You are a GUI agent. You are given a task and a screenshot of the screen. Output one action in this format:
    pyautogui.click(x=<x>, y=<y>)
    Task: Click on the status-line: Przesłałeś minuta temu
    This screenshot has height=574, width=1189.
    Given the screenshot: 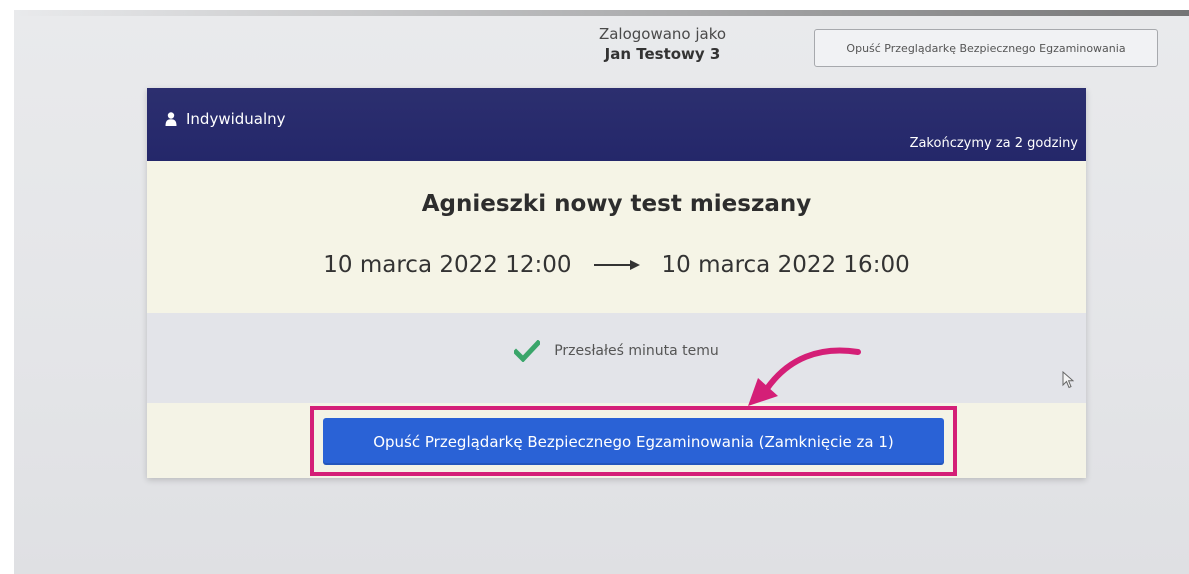 What is the action you would take?
    pyautogui.click(x=616, y=351)
    